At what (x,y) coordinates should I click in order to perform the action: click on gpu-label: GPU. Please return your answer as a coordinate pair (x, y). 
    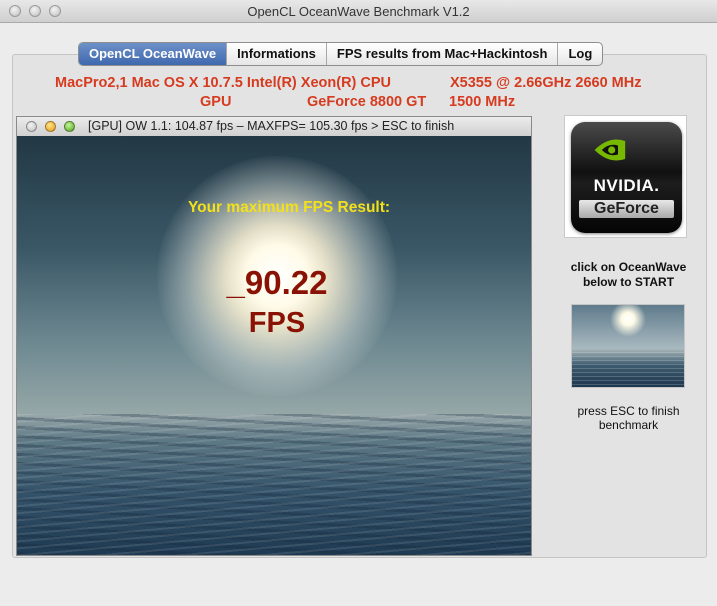
    Looking at the image, I should click on (216, 102).